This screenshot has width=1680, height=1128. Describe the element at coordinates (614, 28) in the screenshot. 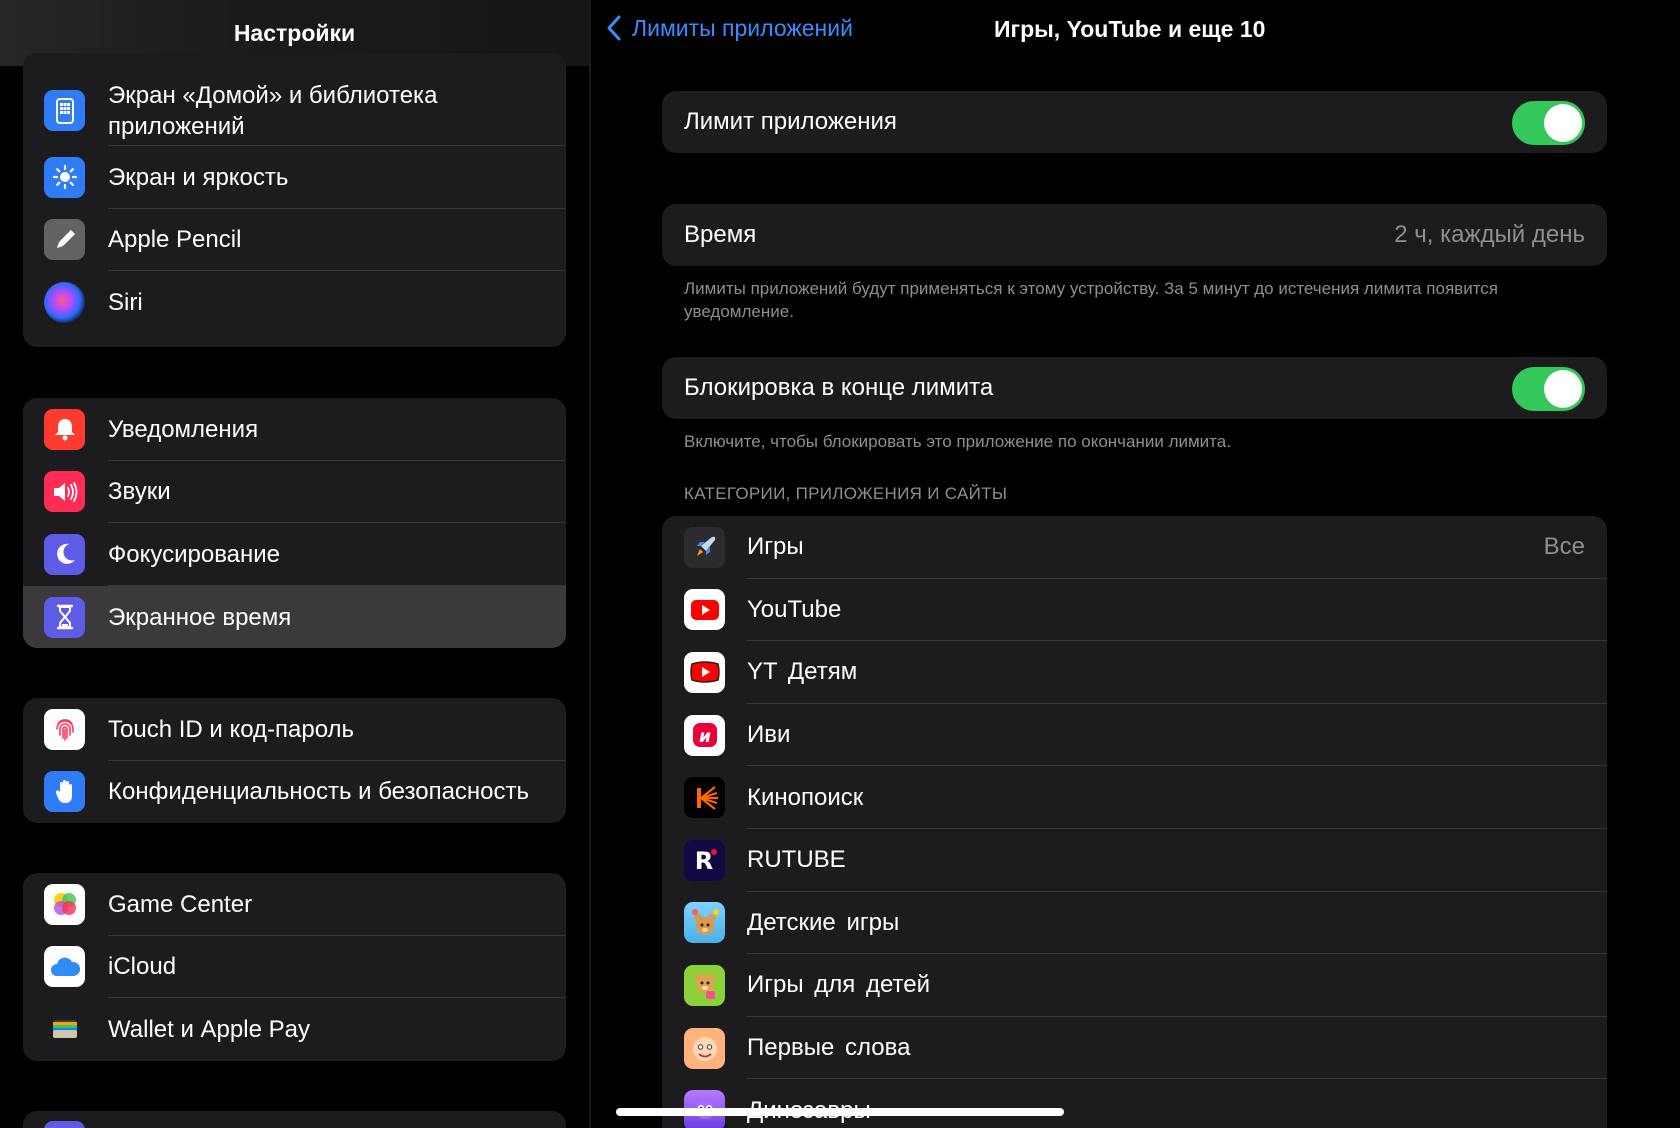

I see `chevron-left-icon` at that location.